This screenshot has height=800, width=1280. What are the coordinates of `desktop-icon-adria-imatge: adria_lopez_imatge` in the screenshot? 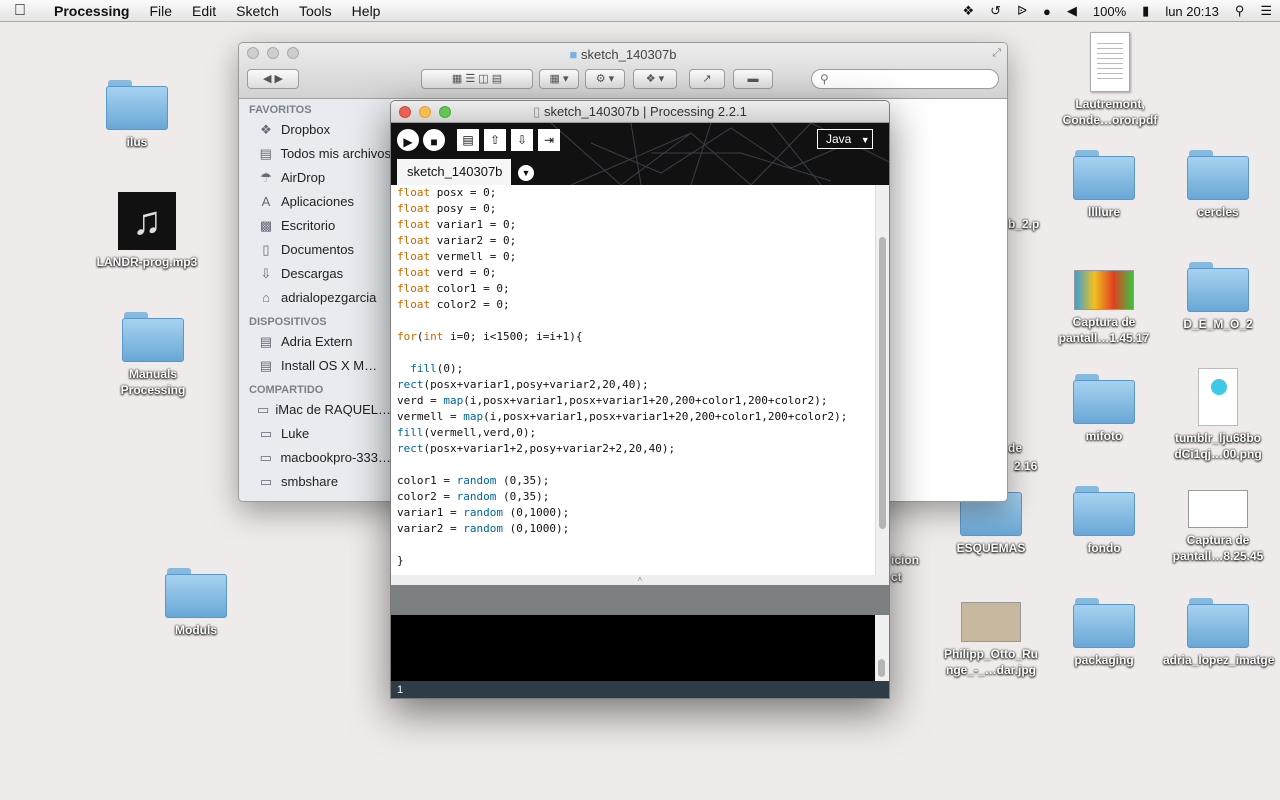 It's located at (1218, 633).